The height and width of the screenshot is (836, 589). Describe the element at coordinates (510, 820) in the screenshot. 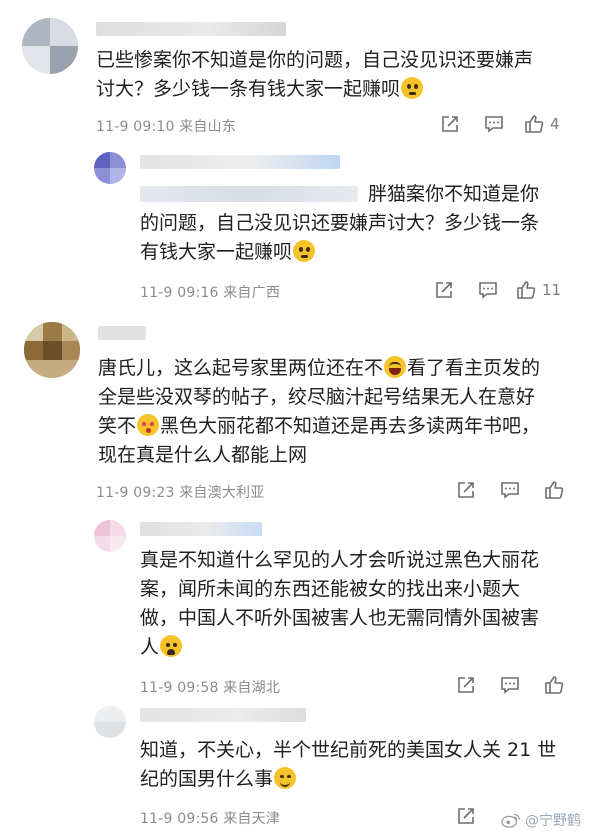

I see `weibo-logo-icon` at that location.